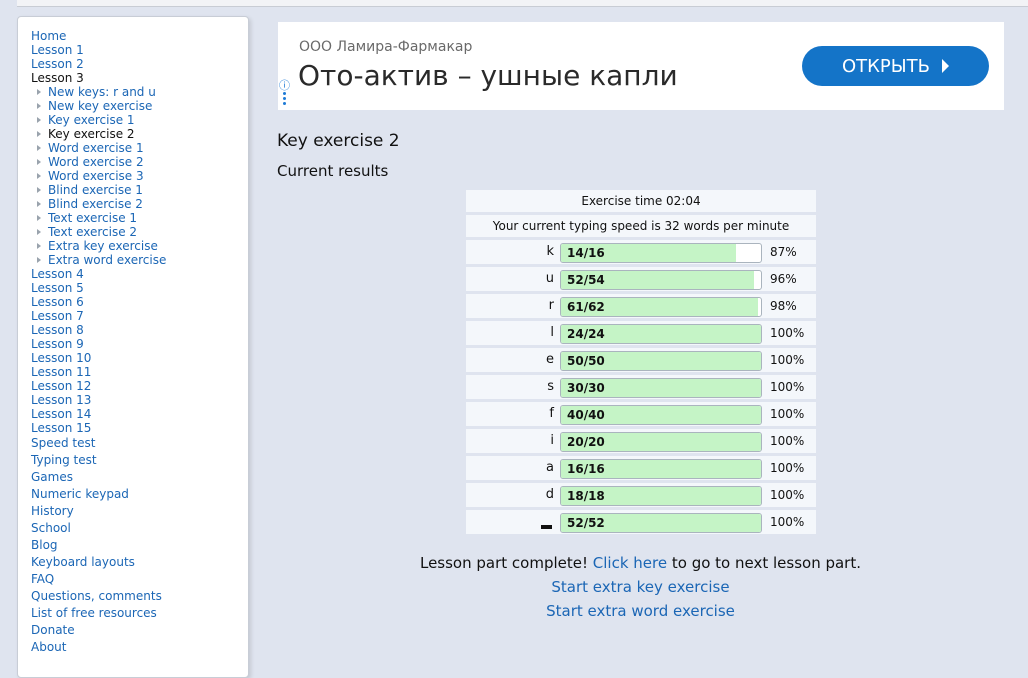 The height and width of the screenshot is (678, 1028). What do you see at coordinates (586, 442) in the screenshot?
I see `accuracy-count: 20/20` at bounding box center [586, 442].